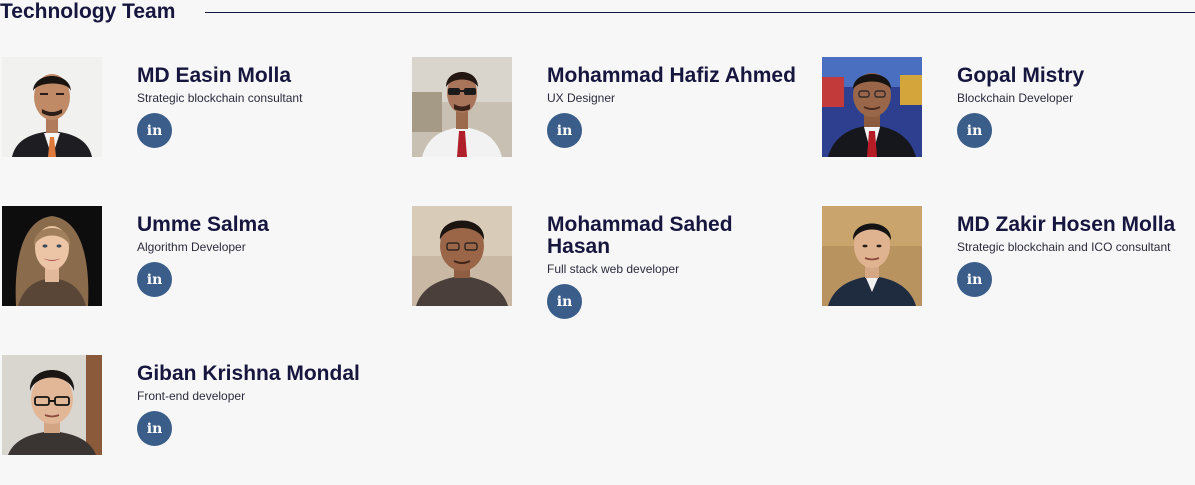  I want to click on member-role: Full stack web developer, so click(613, 269).